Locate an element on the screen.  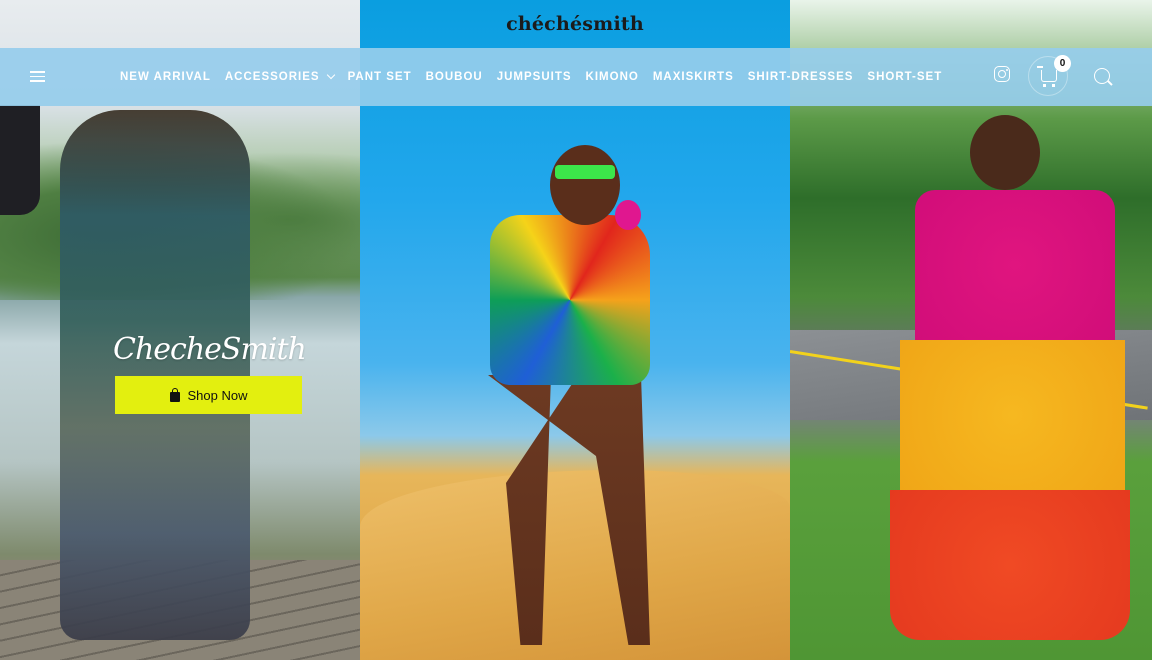
nav-item-label: ACCESSORIES is located at coordinates (272, 77).